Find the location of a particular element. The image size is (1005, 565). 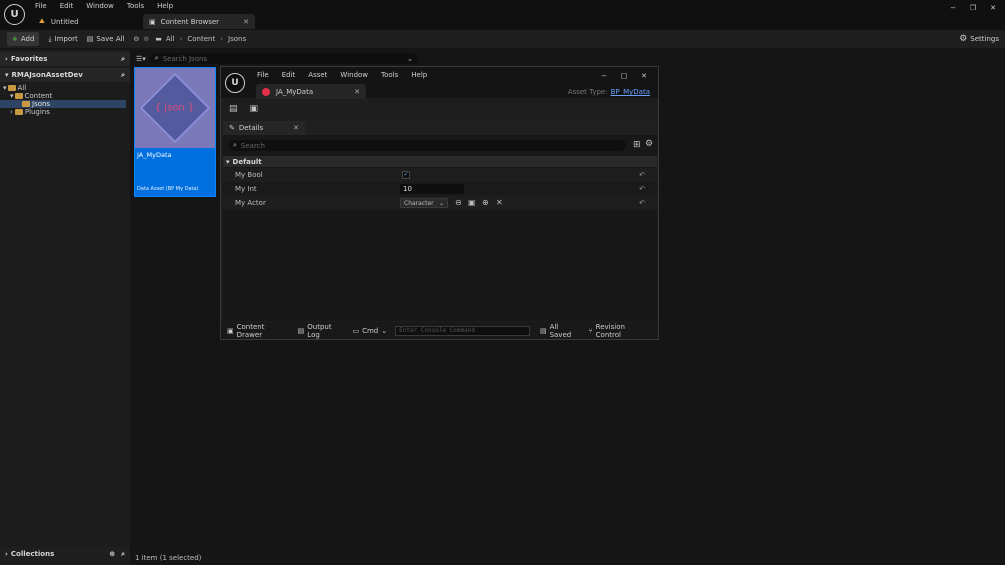

output-log-button: ▤ Output Log is located at coordinates (321, 331).